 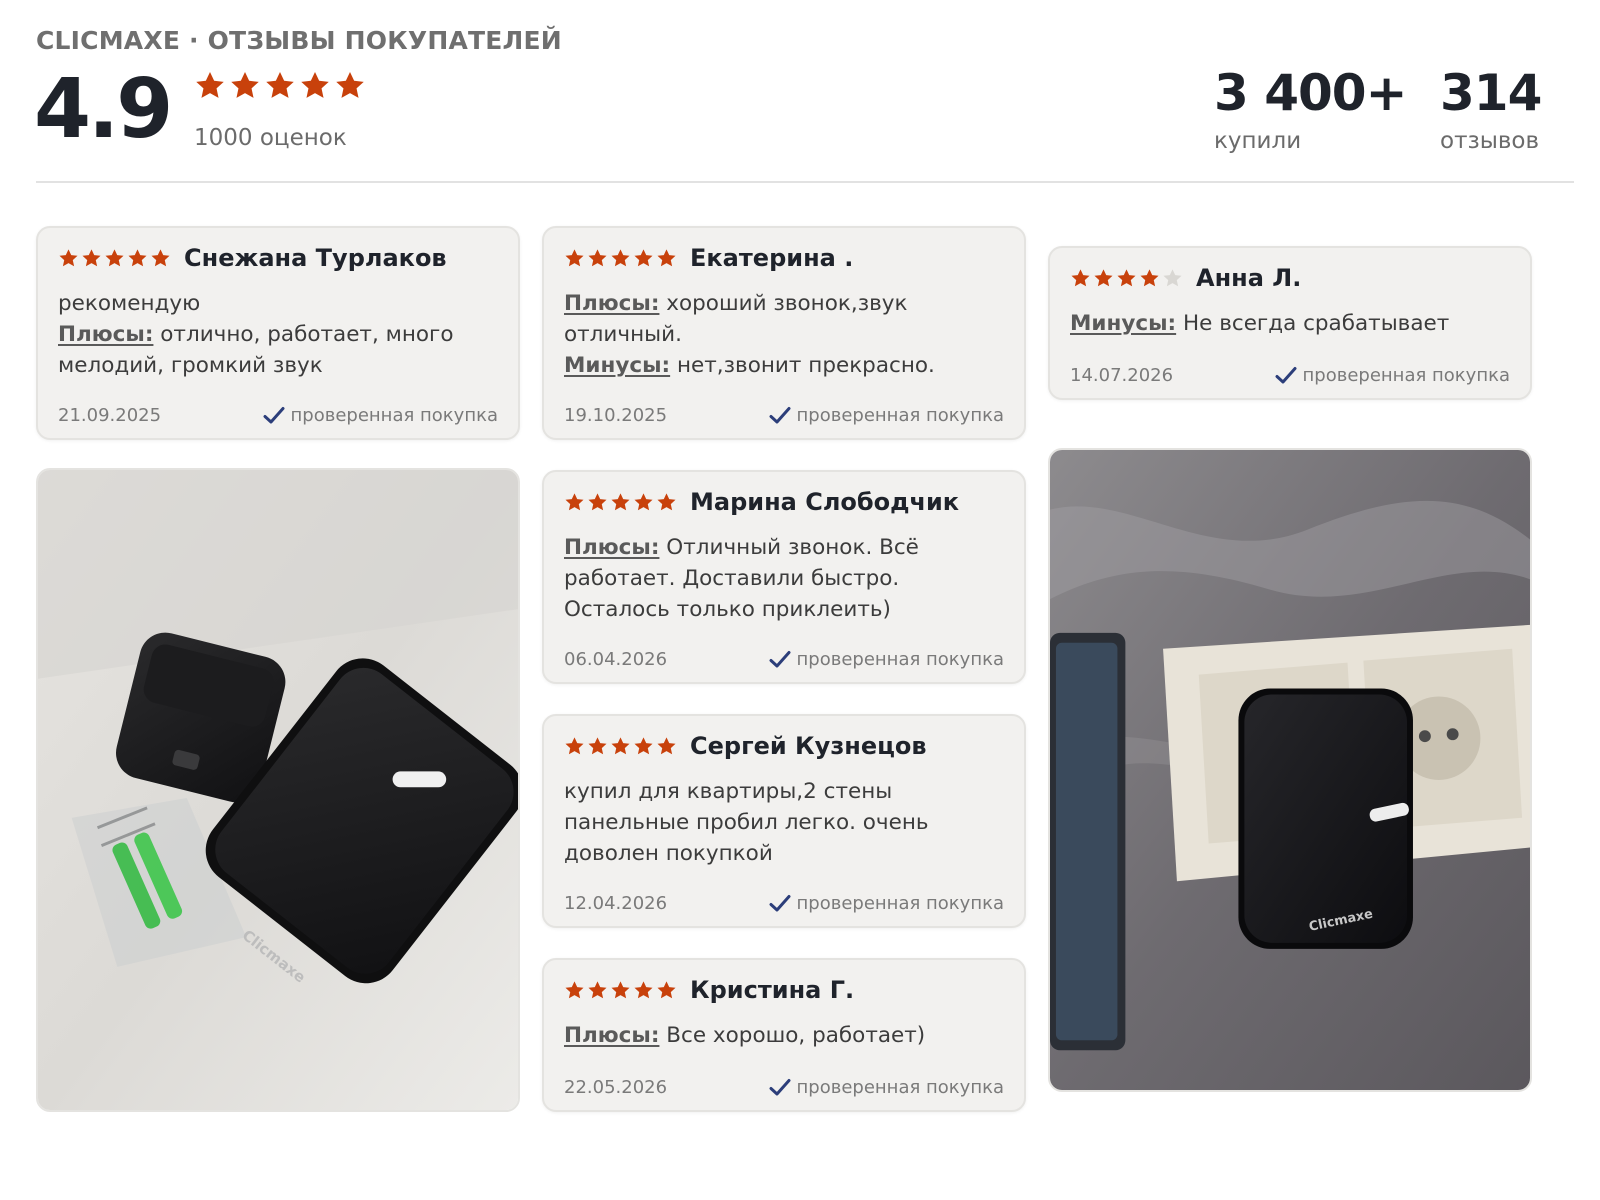 What do you see at coordinates (1249, 278) in the screenshot?
I see `review-author: Анна Л.` at bounding box center [1249, 278].